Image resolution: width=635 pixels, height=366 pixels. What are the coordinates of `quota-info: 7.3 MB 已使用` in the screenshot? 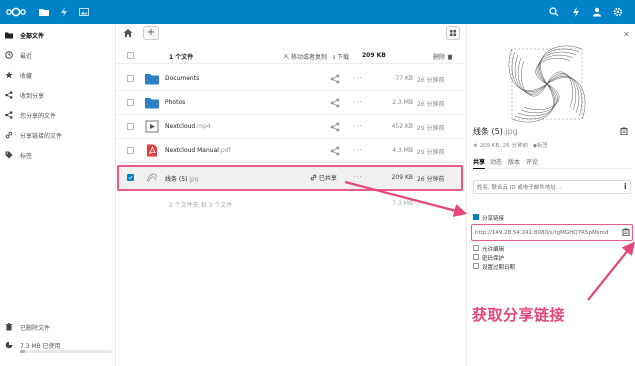 It's located at (58, 346).